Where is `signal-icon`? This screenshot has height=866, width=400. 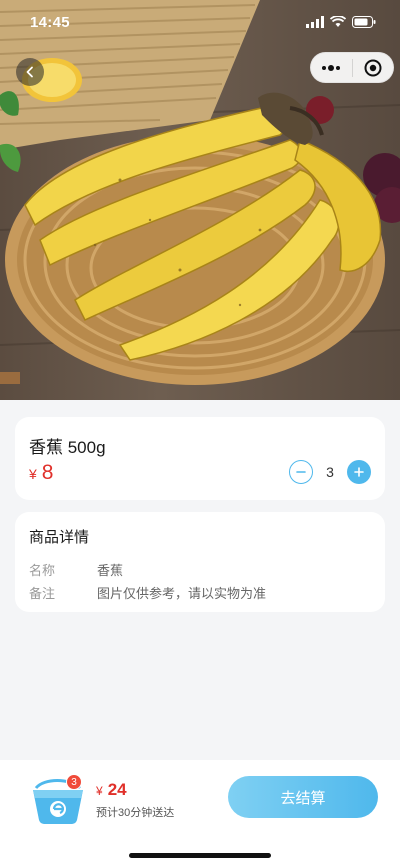 signal-icon is located at coordinates (315, 22).